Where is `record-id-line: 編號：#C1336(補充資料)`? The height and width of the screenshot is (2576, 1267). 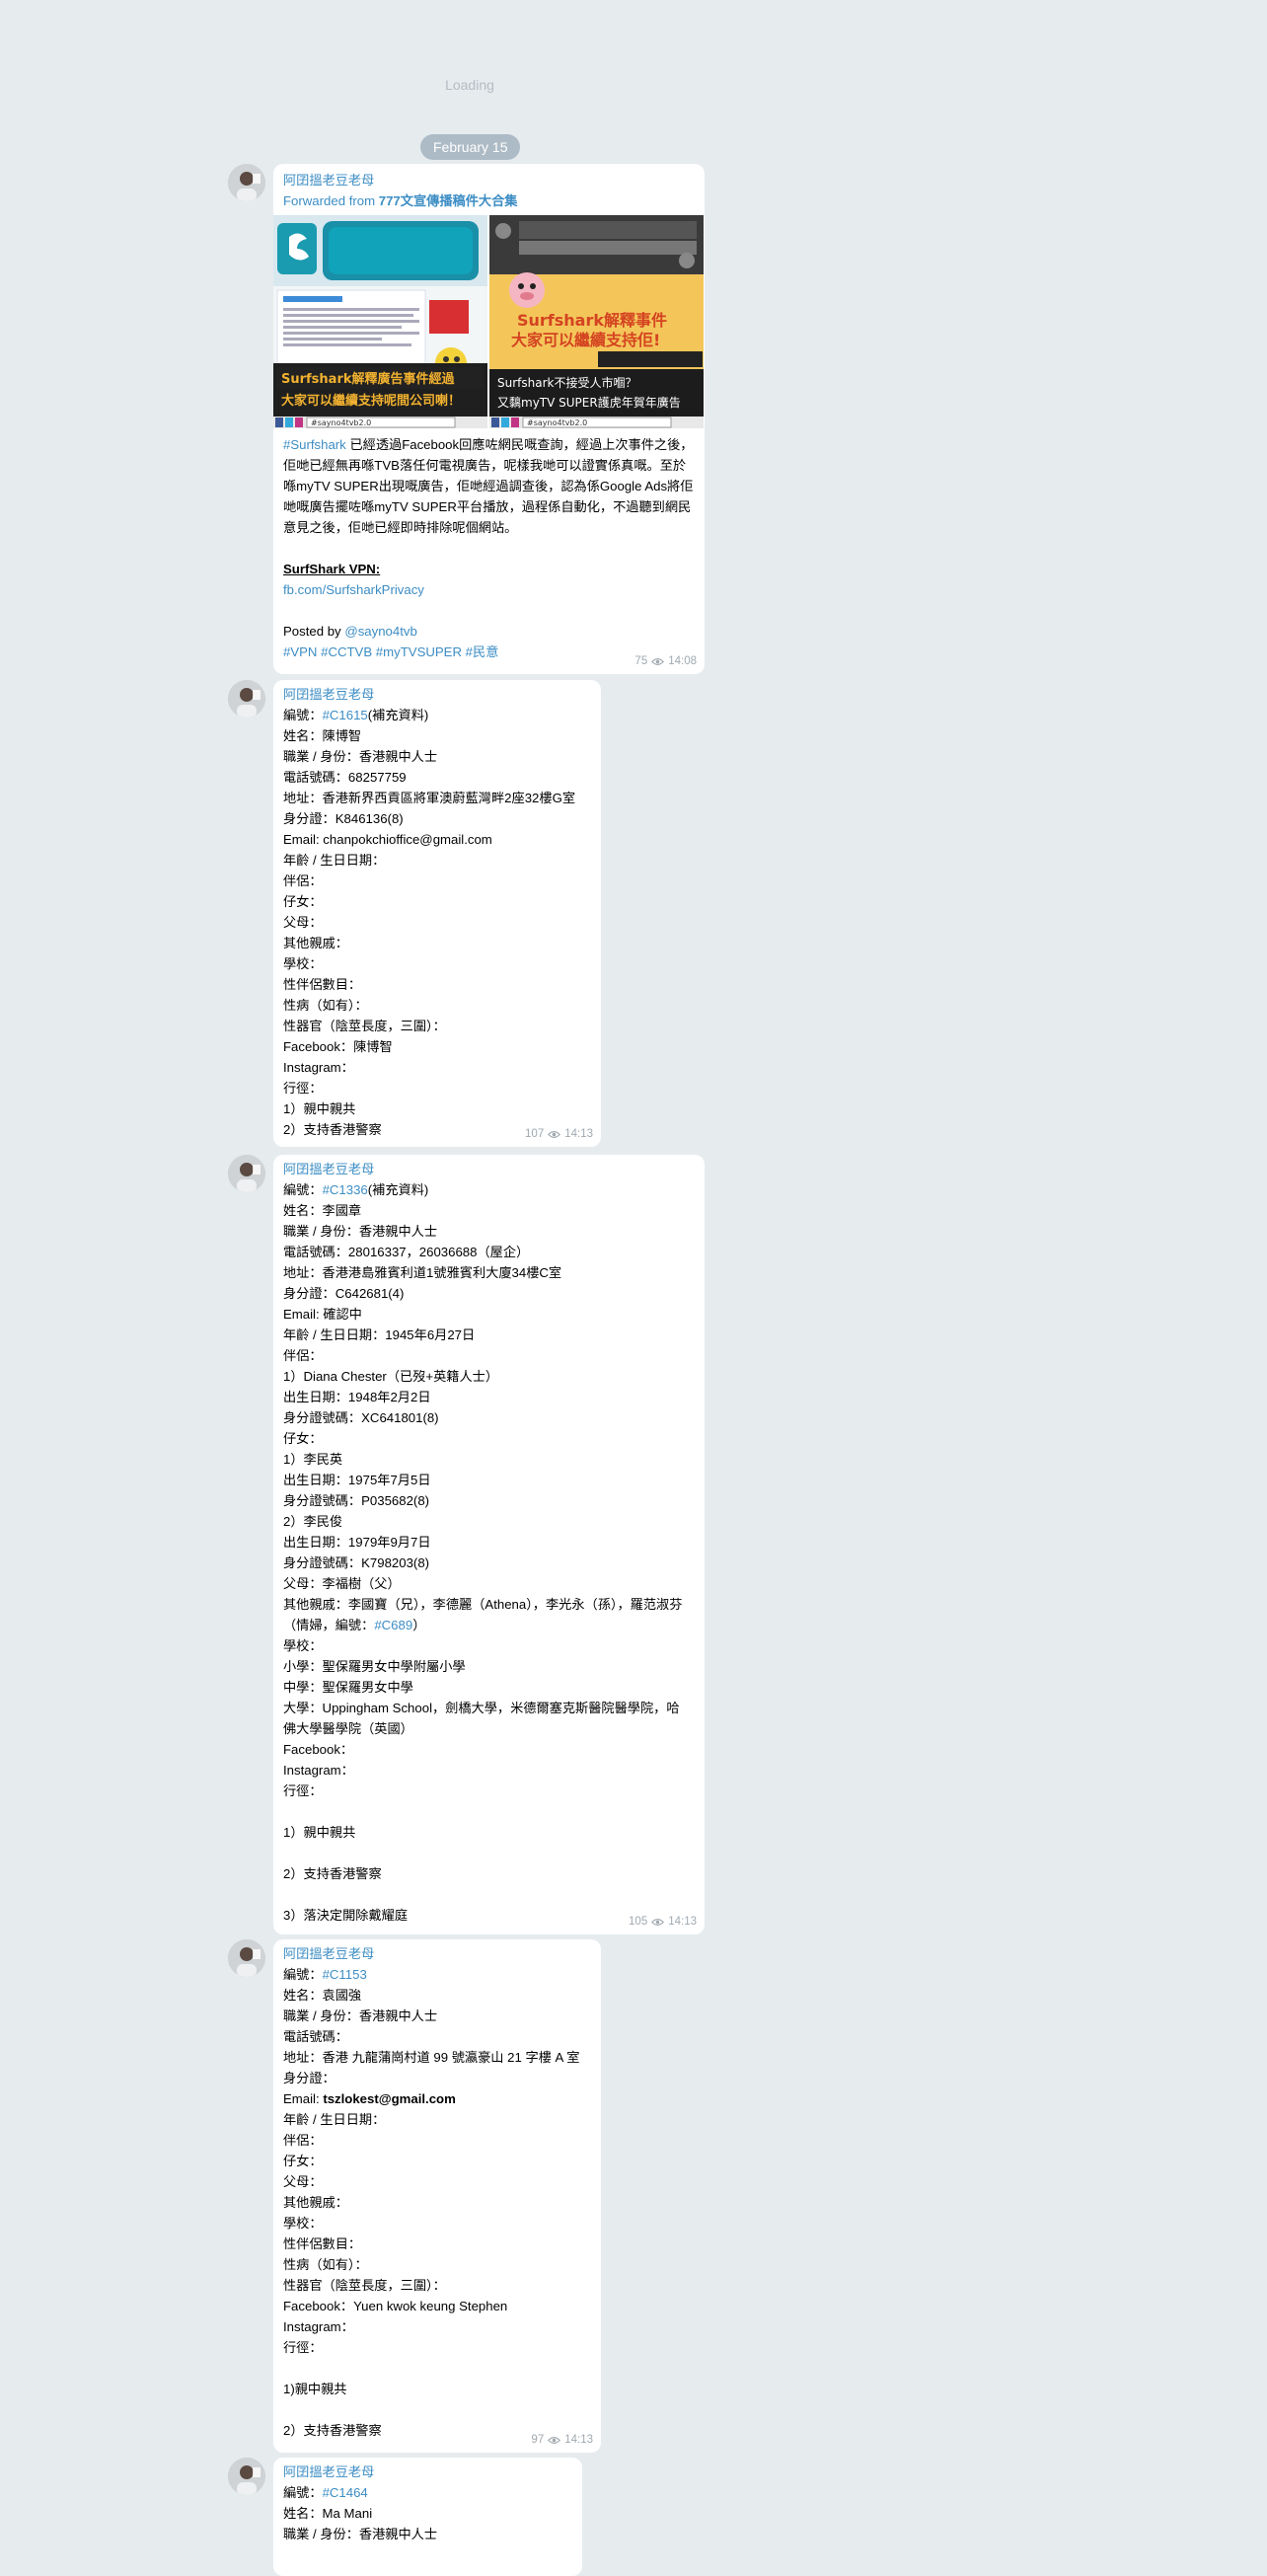 record-id-line: 編號：#C1336(補充資料) is located at coordinates (356, 1189).